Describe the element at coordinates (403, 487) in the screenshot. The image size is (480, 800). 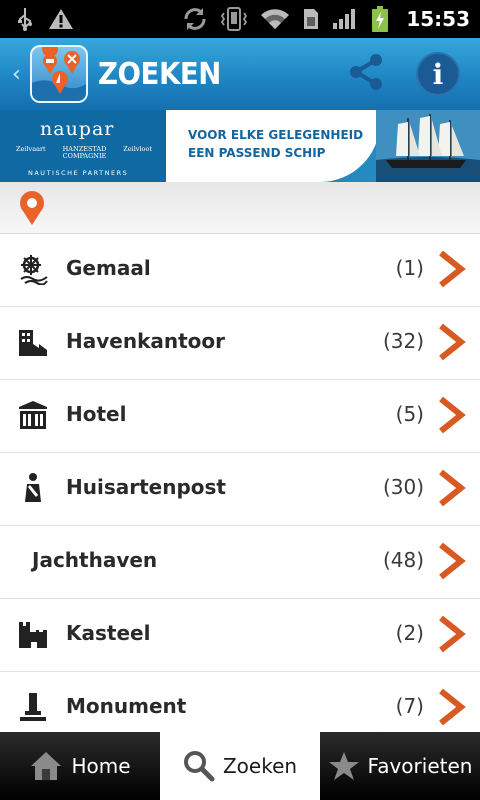
I see `list-item-count: (30)` at that location.